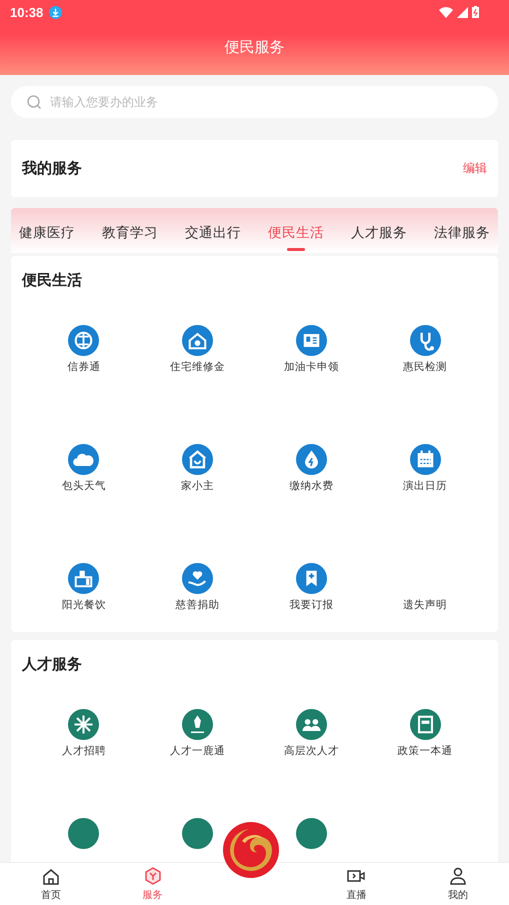  What do you see at coordinates (197, 463) in the screenshot?
I see `service-item: 家小主` at bounding box center [197, 463].